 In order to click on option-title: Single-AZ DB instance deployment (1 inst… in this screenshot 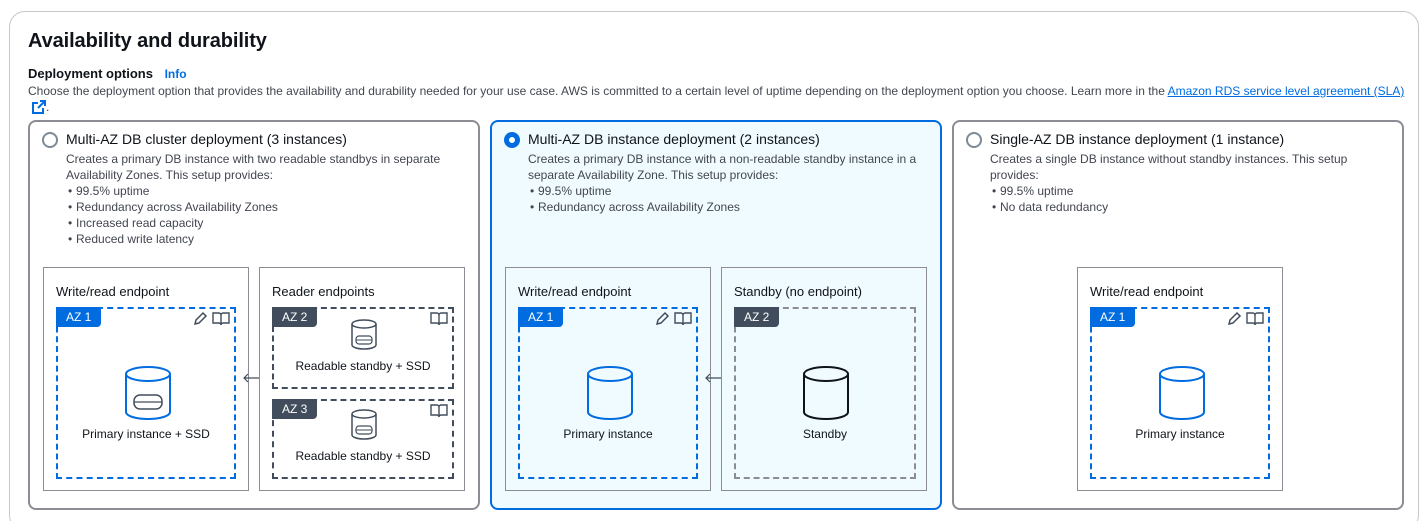, I will do `click(1137, 139)`.